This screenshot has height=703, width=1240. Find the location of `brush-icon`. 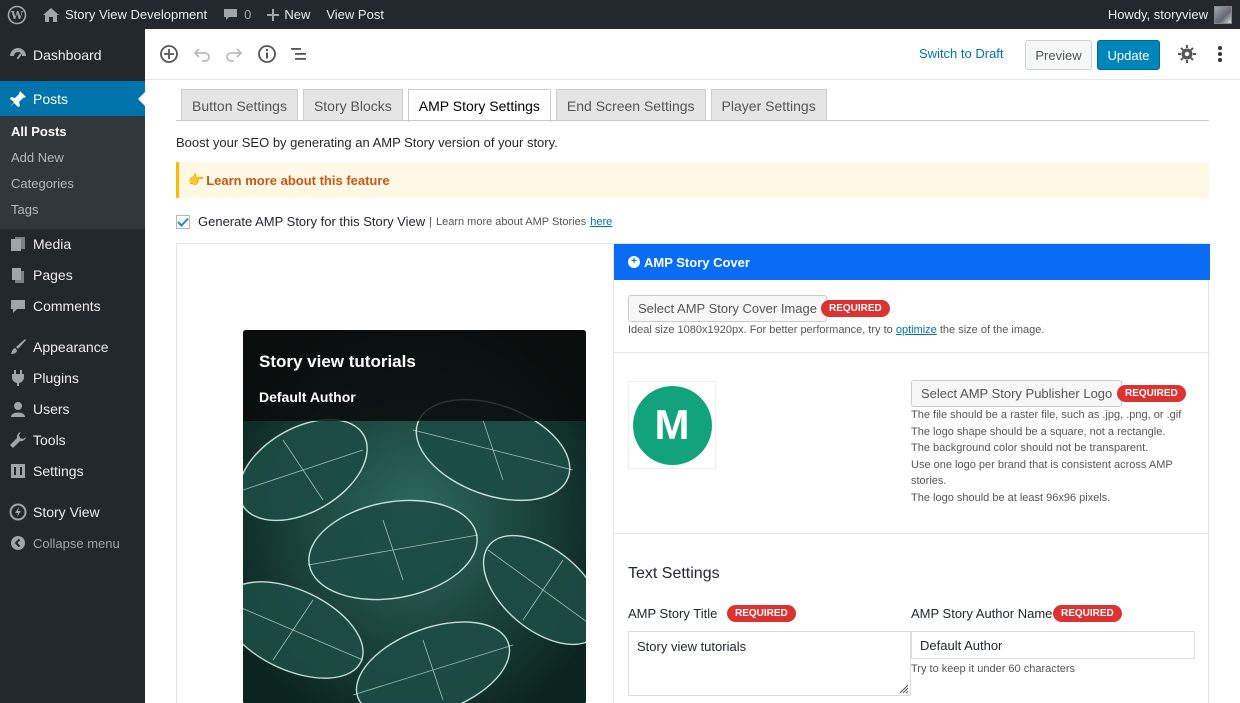

brush-icon is located at coordinates (18, 347).